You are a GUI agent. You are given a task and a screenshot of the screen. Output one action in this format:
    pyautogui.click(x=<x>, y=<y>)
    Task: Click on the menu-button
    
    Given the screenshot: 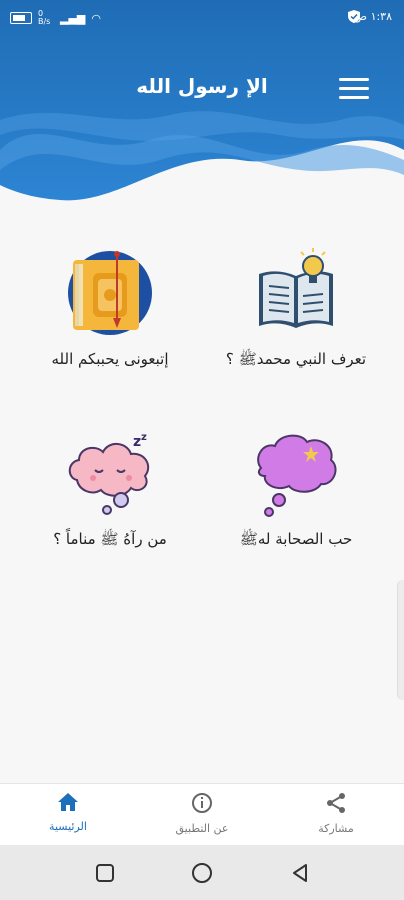 What is the action you would take?
    pyautogui.click(x=354, y=89)
    